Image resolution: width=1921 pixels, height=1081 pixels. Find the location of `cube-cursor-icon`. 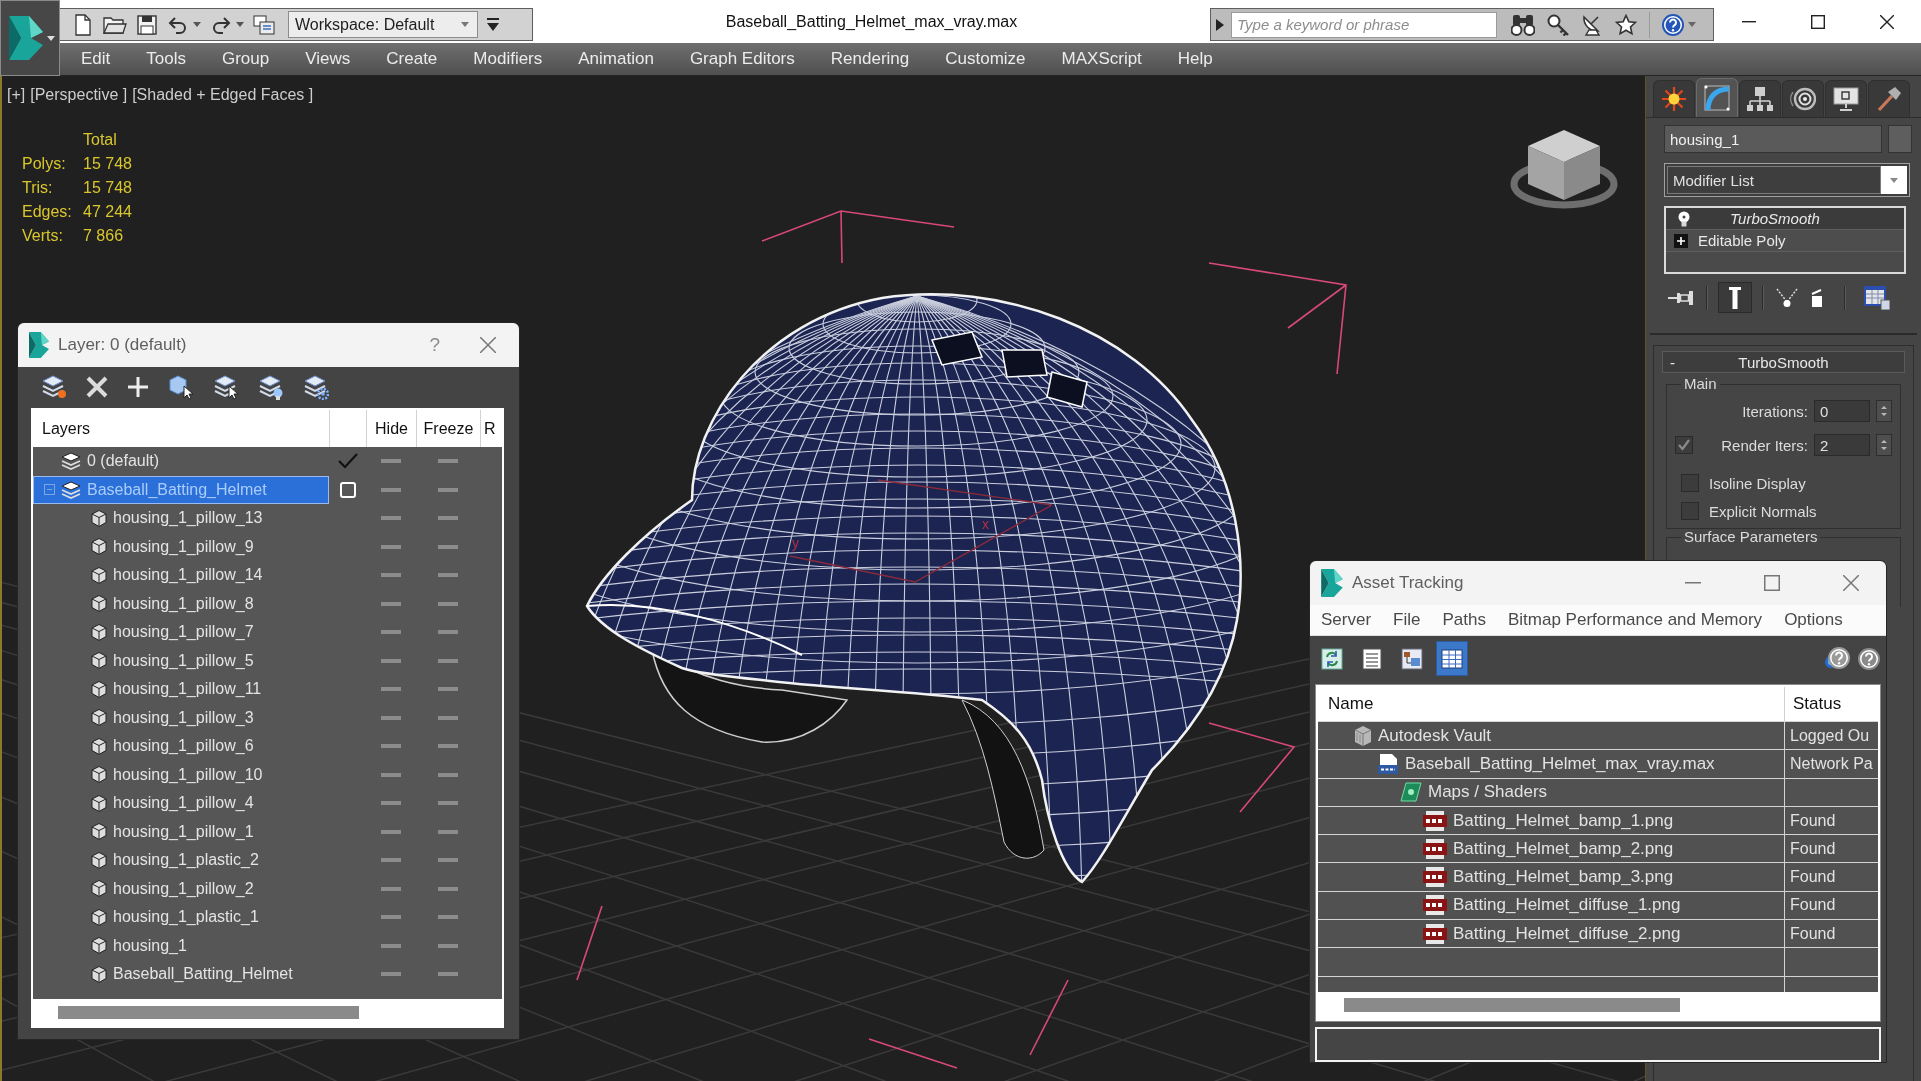

cube-cursor-icon is located at coordinates (181, 387).